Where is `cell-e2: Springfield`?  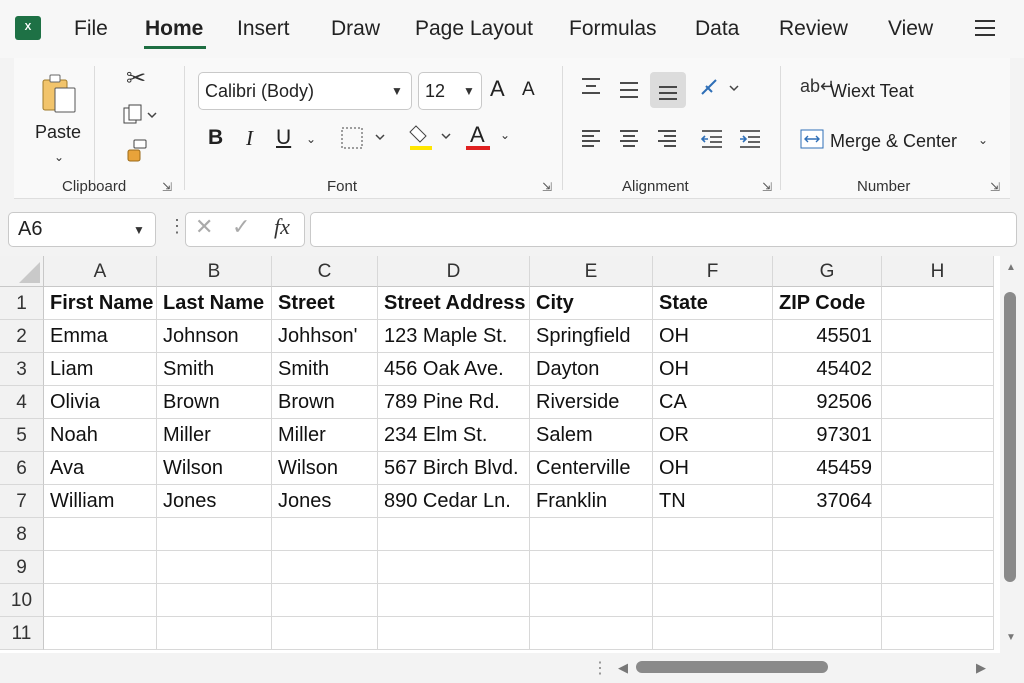 cell-e2: Springfield is located at coordinates (591, 336).